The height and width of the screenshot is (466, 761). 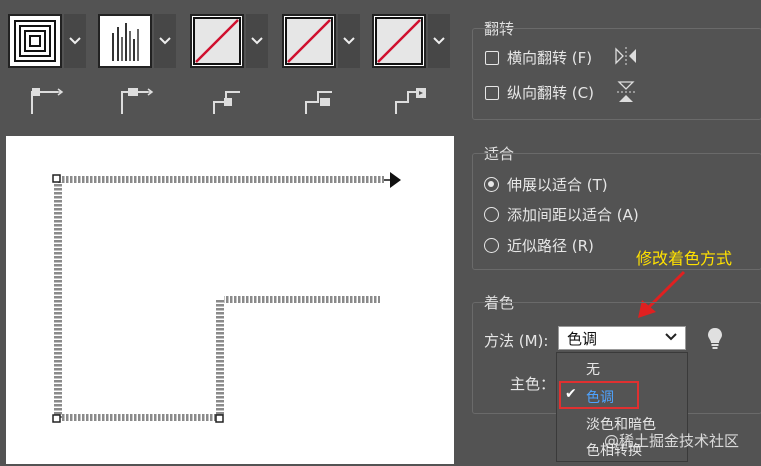 I want to click on lightbulb-icon, so click(x=715, y=338).